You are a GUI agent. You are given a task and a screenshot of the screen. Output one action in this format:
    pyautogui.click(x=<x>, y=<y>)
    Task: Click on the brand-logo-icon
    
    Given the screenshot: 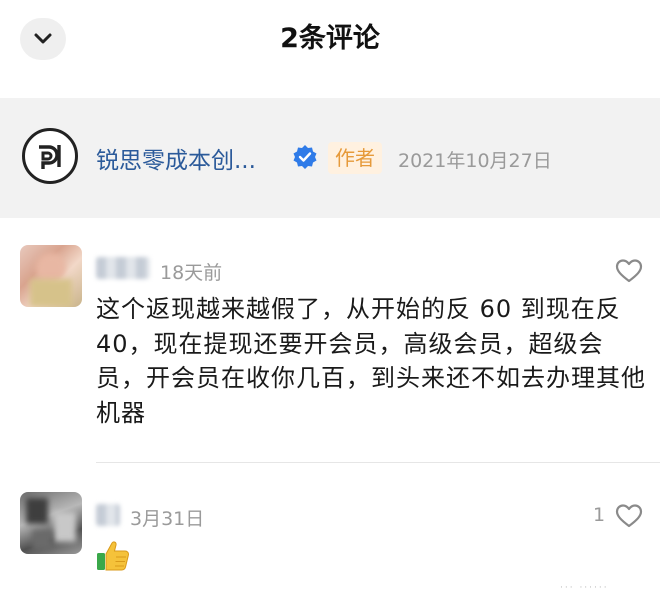 What is the action you would take?
    pyautogui.click(x=50, y=157)
    